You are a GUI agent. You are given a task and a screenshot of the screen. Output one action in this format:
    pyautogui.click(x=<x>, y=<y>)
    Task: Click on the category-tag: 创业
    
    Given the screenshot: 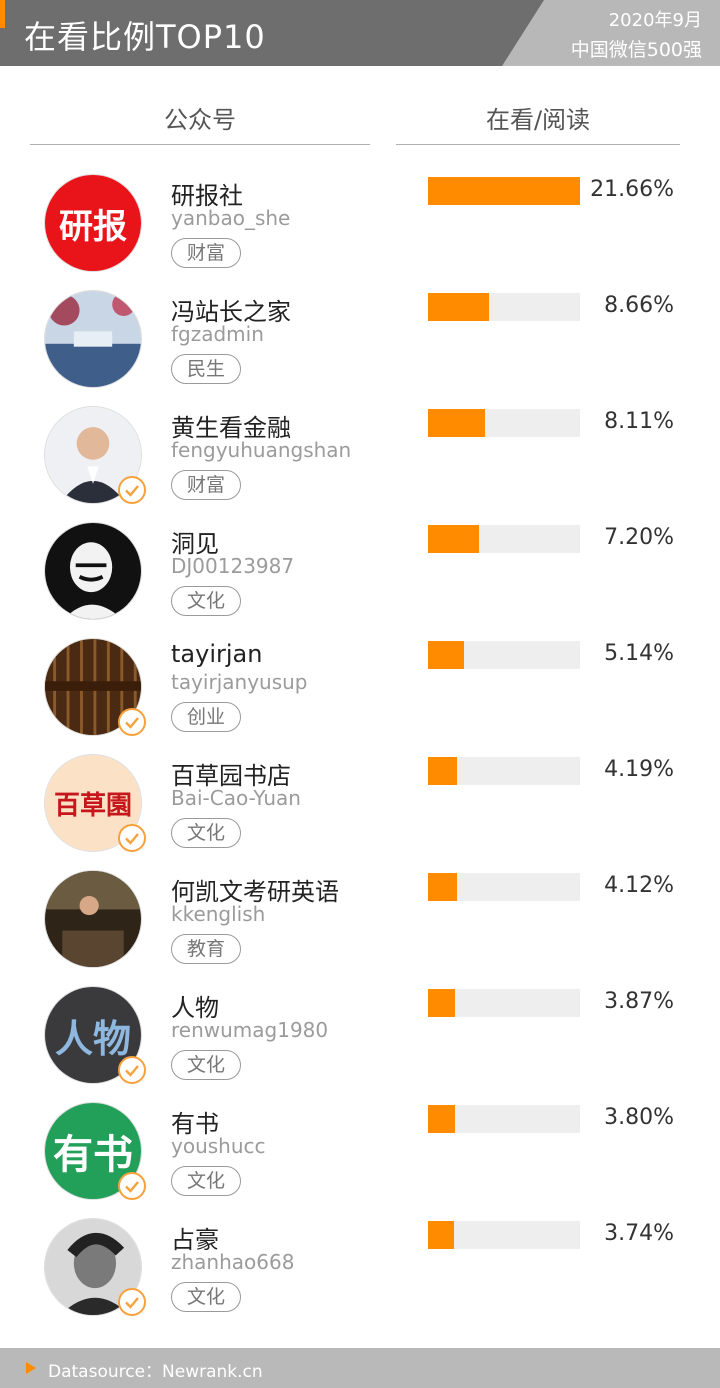 What is the action you would take?
    pyautogui.click(x=206, y=717)
    